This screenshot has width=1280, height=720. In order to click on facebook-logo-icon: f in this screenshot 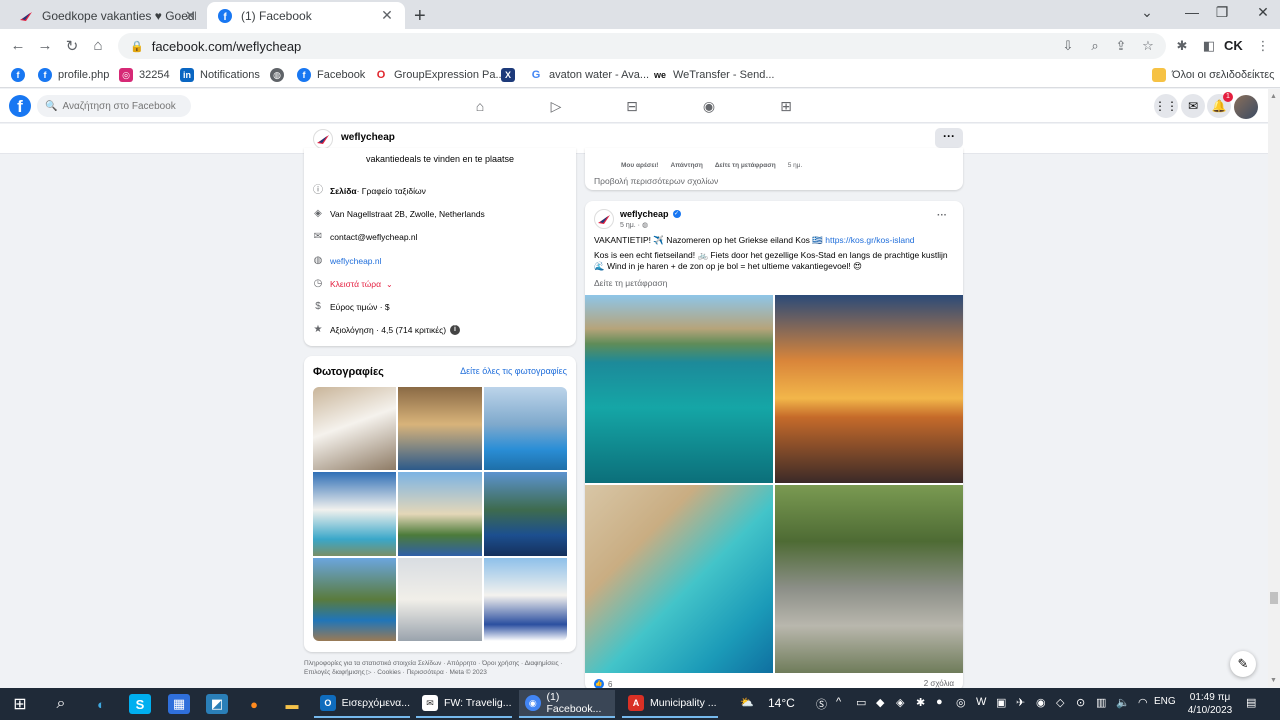, I will do `click(20, 106)`.